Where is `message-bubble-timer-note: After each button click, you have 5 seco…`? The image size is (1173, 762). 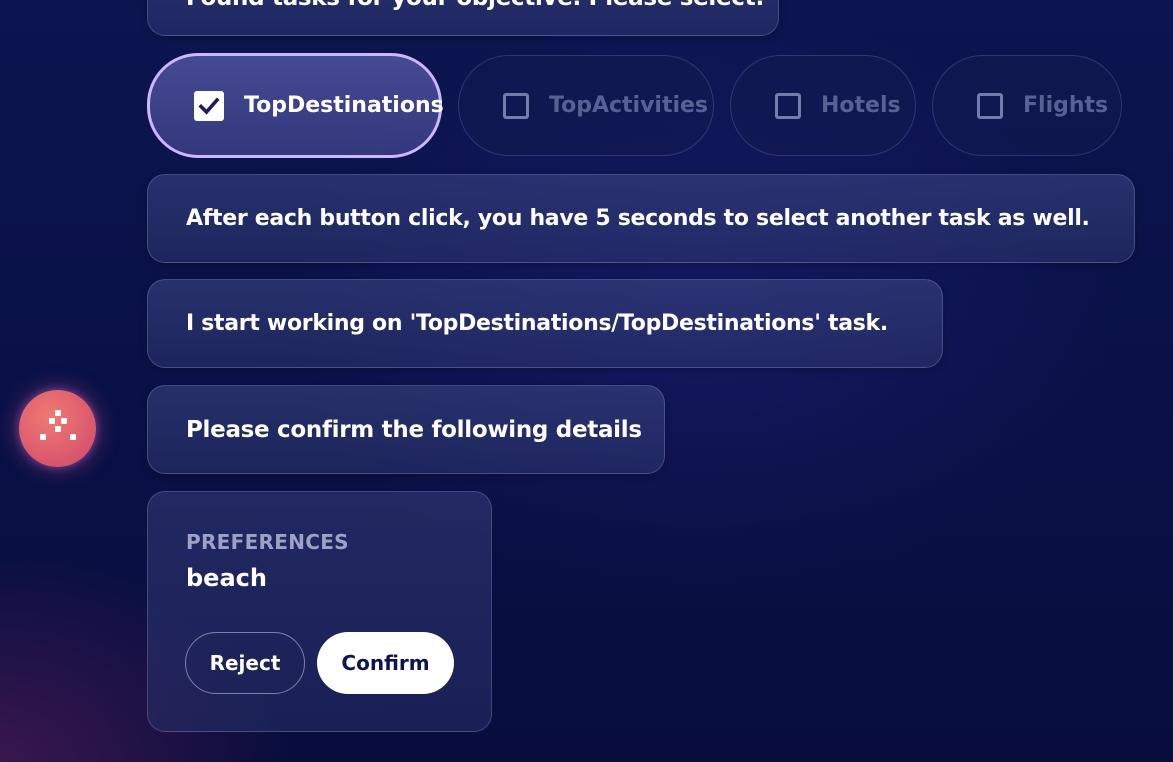
message-bubble-timer-note: After each button click, you have 5 seco… is located at coordinates (641, 218).